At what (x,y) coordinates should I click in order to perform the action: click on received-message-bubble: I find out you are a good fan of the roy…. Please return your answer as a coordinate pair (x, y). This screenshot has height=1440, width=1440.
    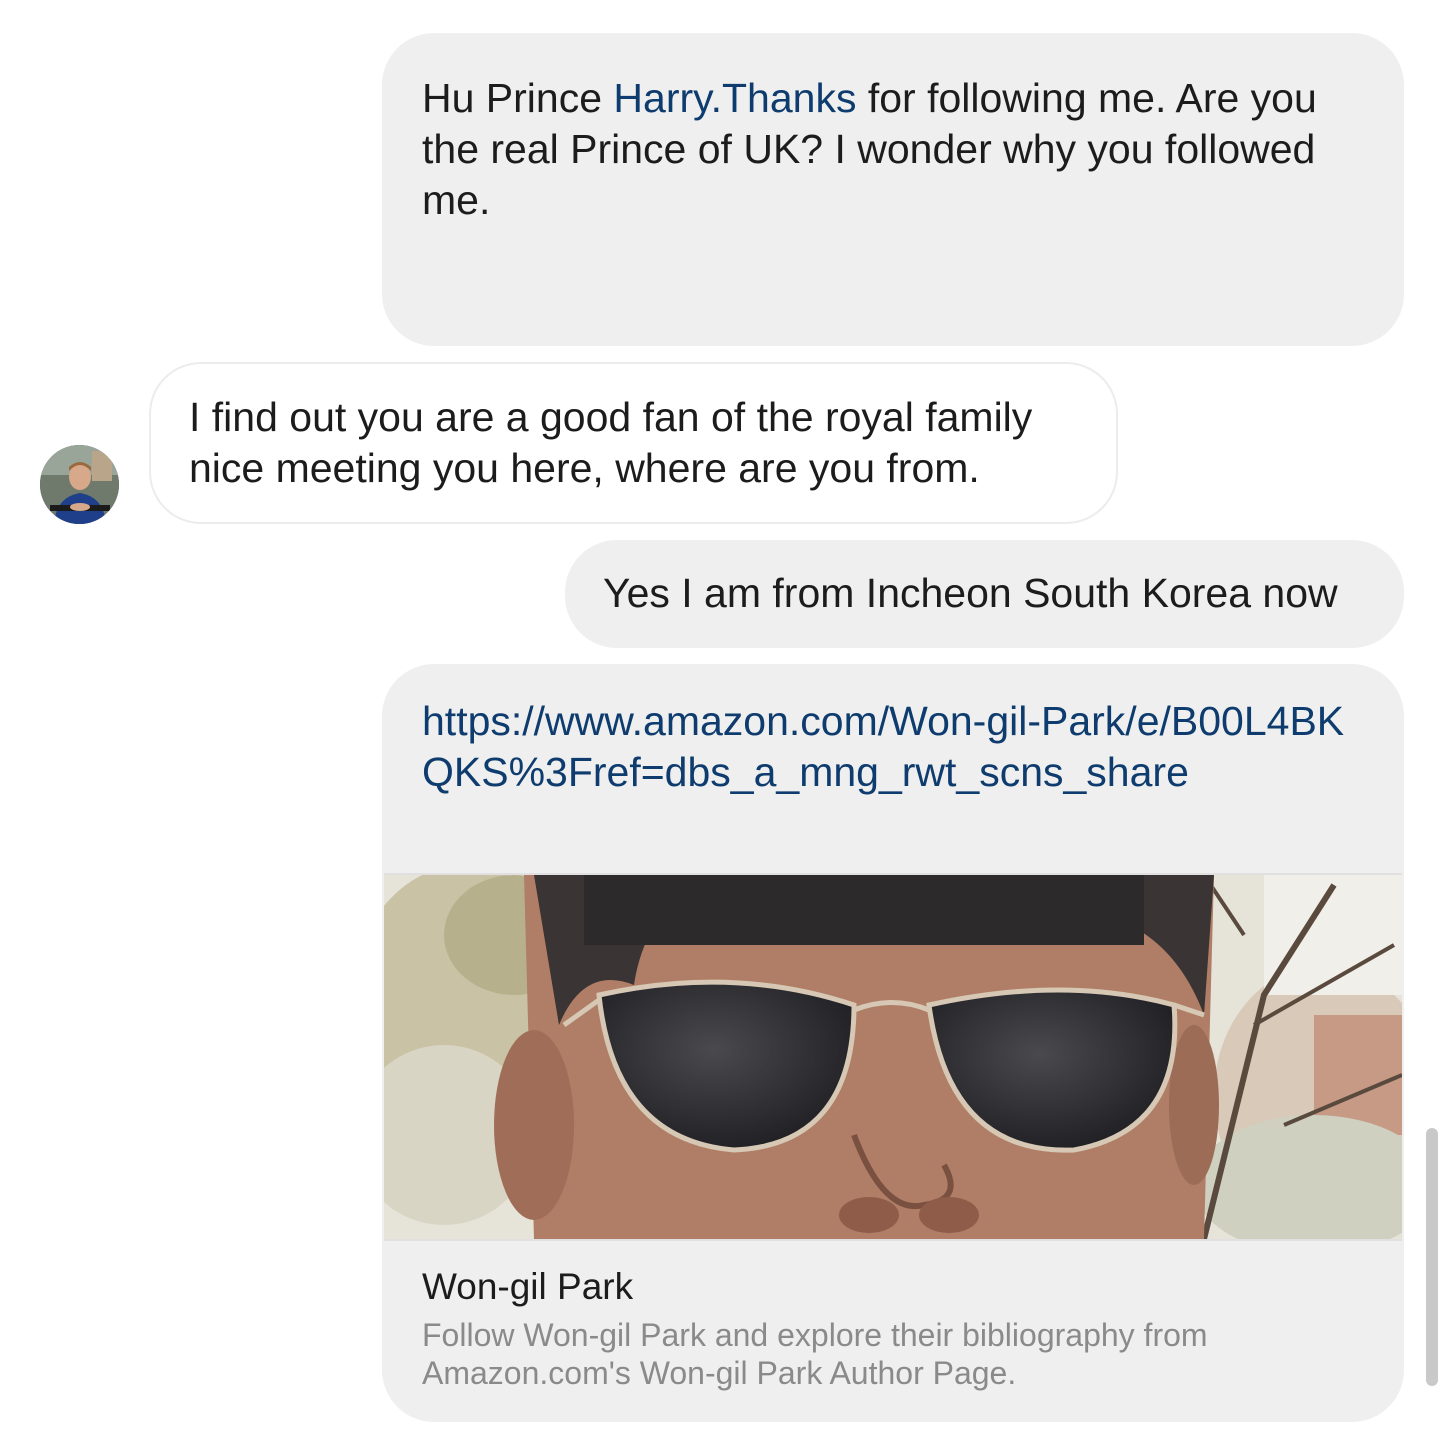
    Looking at the image, I should click on (633, 443).